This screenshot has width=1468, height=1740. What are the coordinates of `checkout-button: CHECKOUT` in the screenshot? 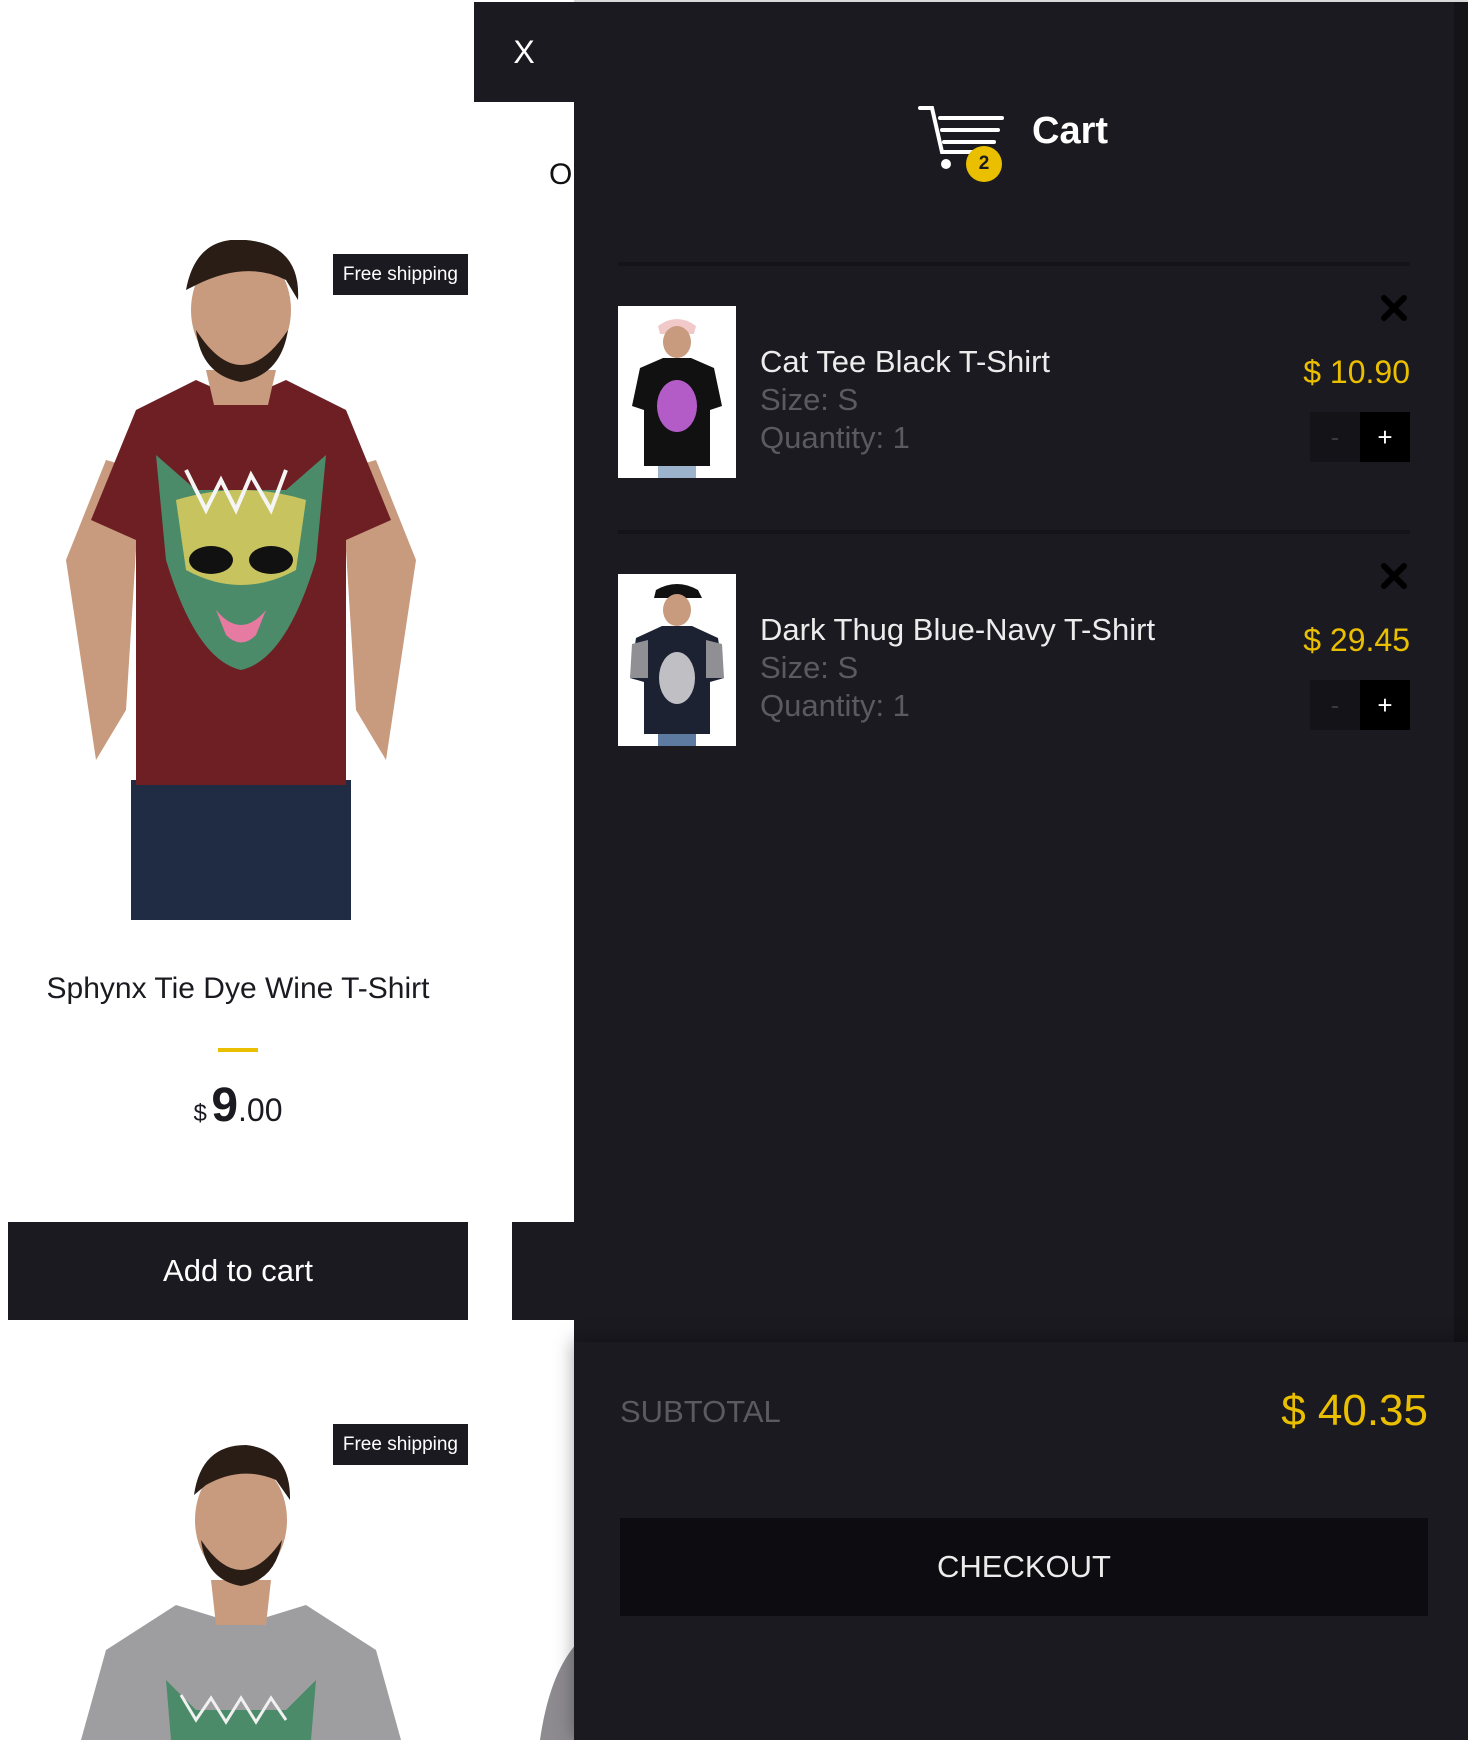 It's located at (1024, 1567).